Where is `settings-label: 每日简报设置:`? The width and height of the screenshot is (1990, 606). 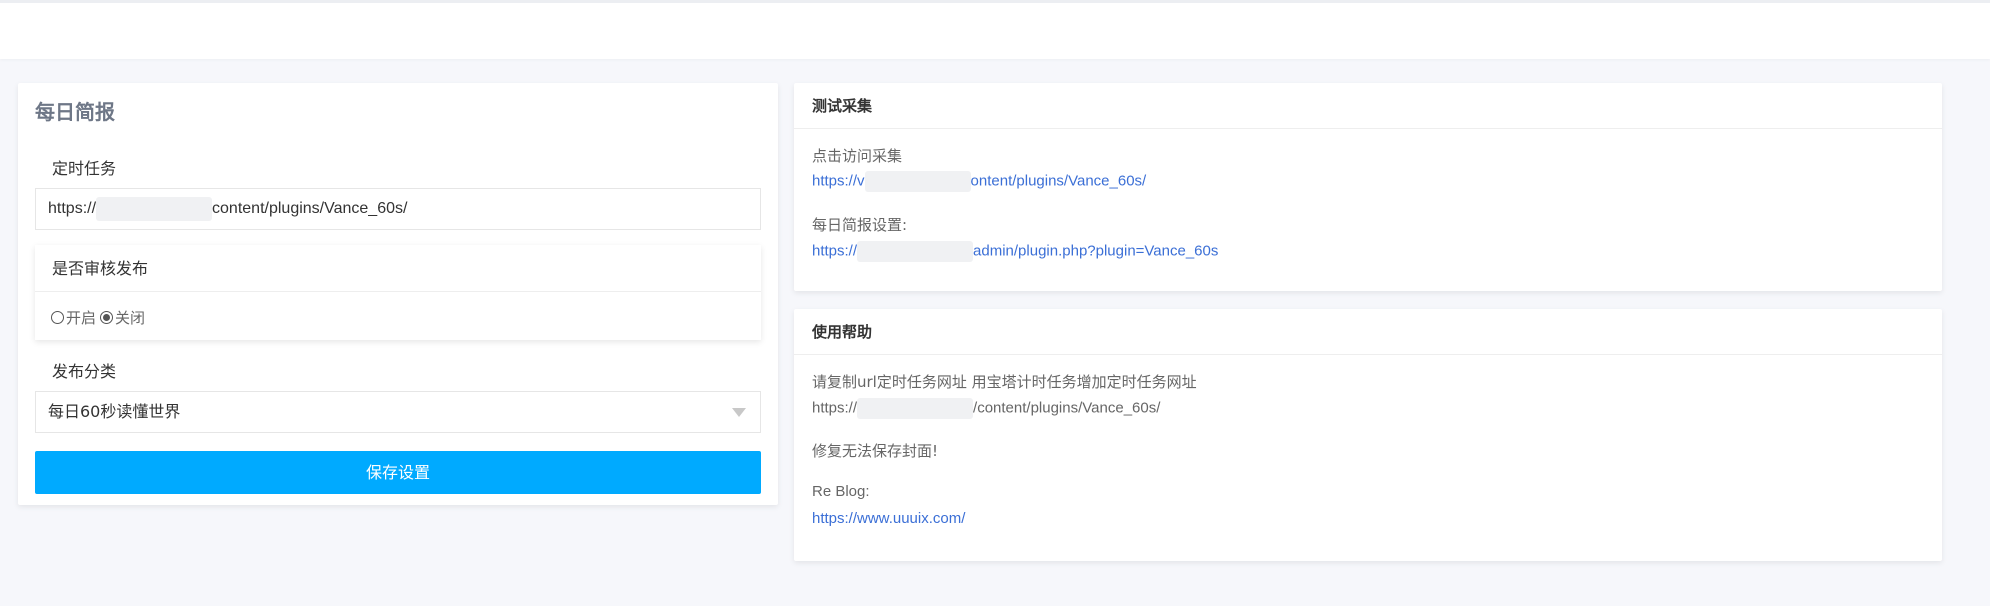
settings-label: 每日简报设置: is located at coordinates (860, 225).